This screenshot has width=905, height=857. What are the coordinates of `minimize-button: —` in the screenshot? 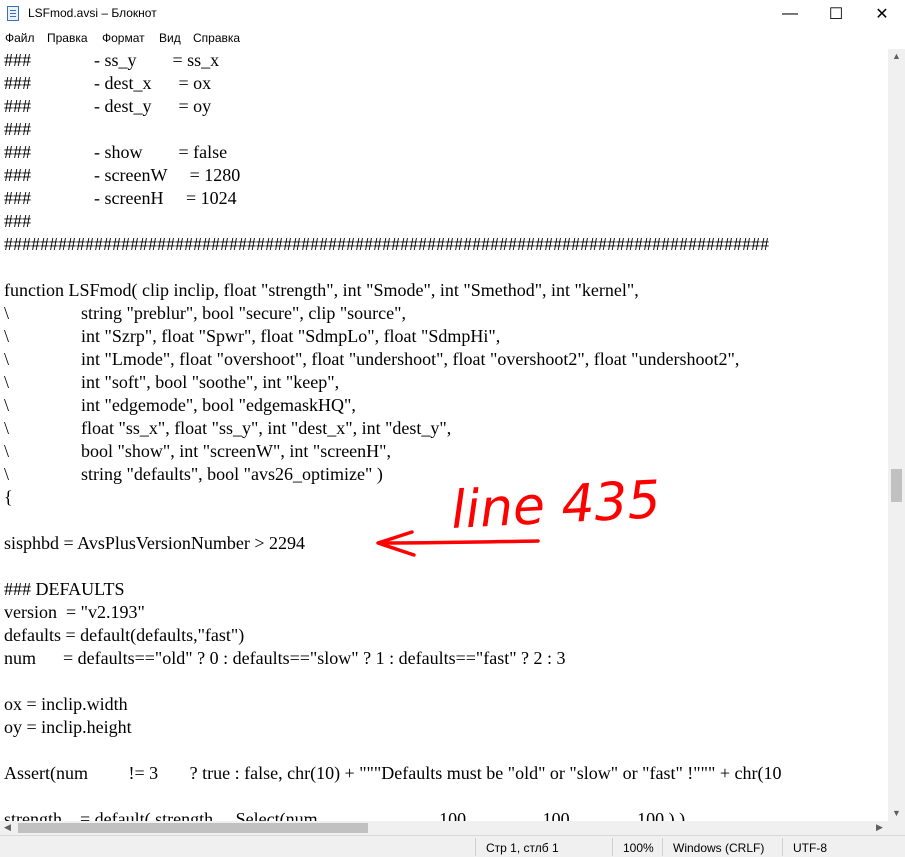 It's located at (790, 14).